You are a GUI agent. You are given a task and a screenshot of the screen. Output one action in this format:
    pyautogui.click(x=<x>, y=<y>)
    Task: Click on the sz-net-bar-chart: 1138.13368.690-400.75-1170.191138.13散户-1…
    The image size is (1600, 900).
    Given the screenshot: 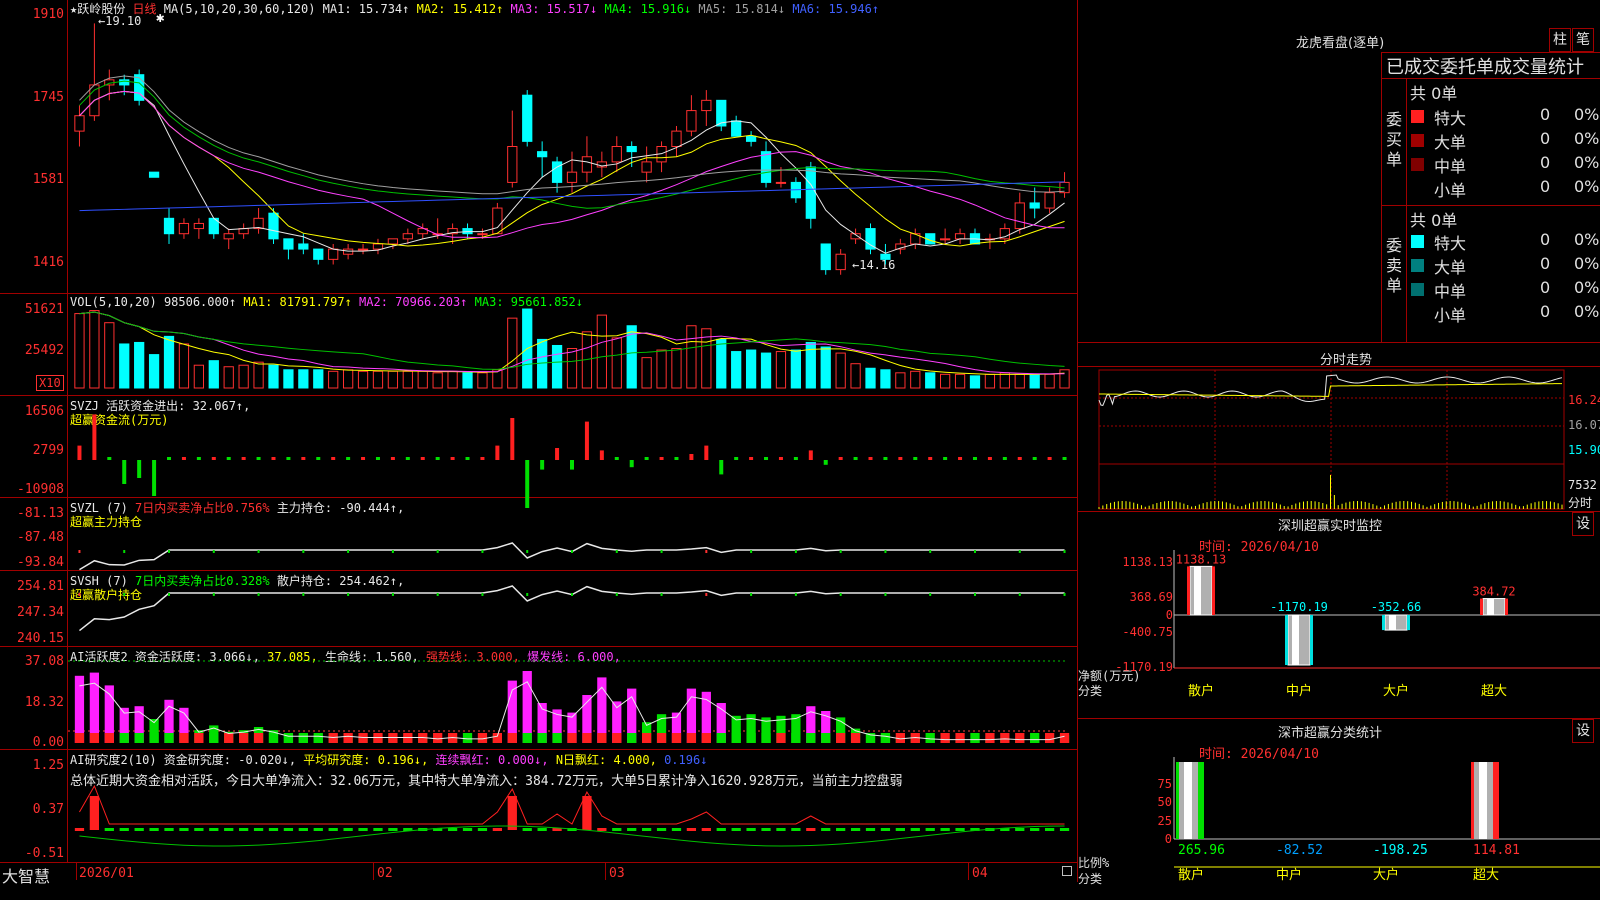 What is the action you would take?
    pyautogui.click(x=1339, y=635)
    